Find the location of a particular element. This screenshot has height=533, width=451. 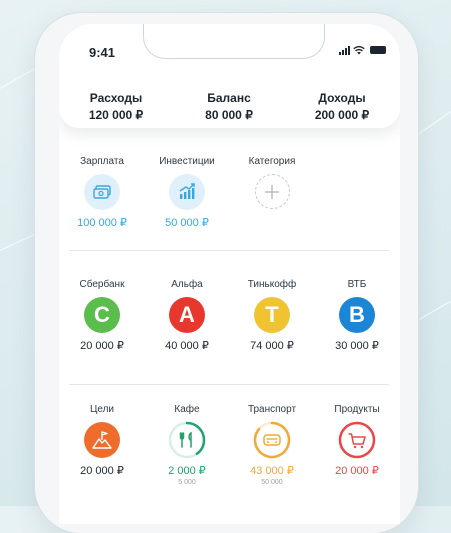

cafe-progress-ring is located at coordinates (187, 440).